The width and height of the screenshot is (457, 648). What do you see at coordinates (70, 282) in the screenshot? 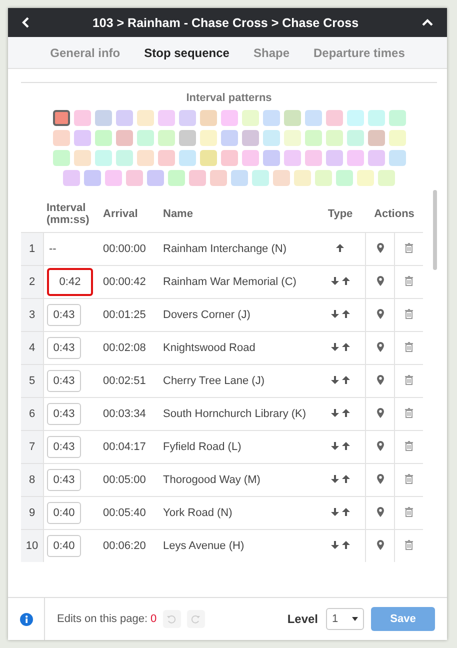
I see `interval-field: 0:42` at bounding box center [70, 282].